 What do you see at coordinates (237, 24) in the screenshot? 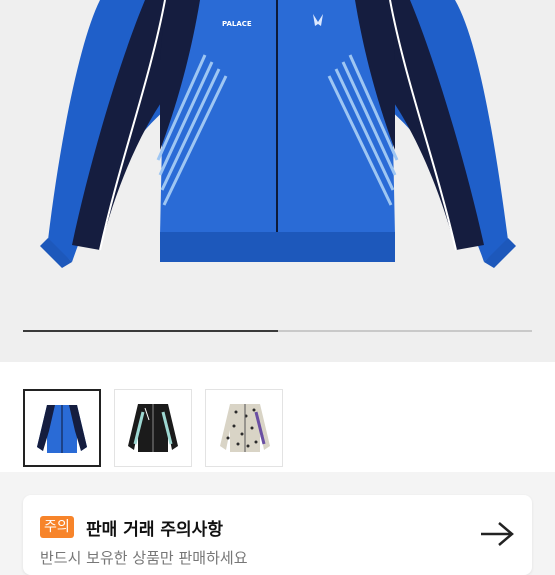
I see `palace-logo: PALACE` at bounding box center [237, 24].